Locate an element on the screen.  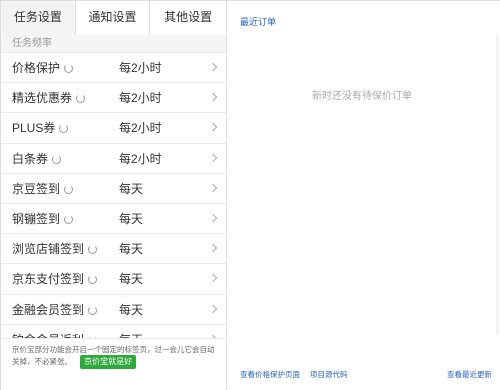
task-name: 钢镚签到 is located at coordinates (43, 219).